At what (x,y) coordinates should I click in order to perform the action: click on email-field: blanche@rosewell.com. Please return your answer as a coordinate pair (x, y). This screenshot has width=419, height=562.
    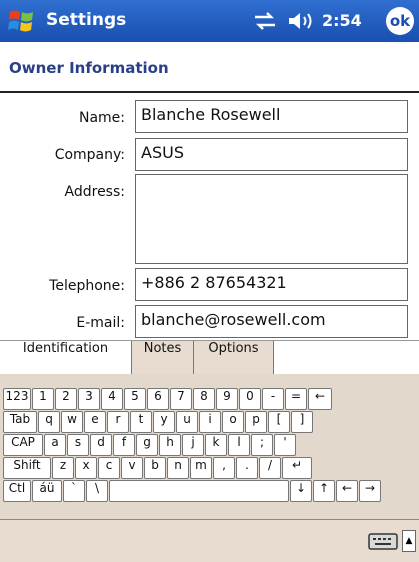
    Looking at the image, I should click on (271, 321).